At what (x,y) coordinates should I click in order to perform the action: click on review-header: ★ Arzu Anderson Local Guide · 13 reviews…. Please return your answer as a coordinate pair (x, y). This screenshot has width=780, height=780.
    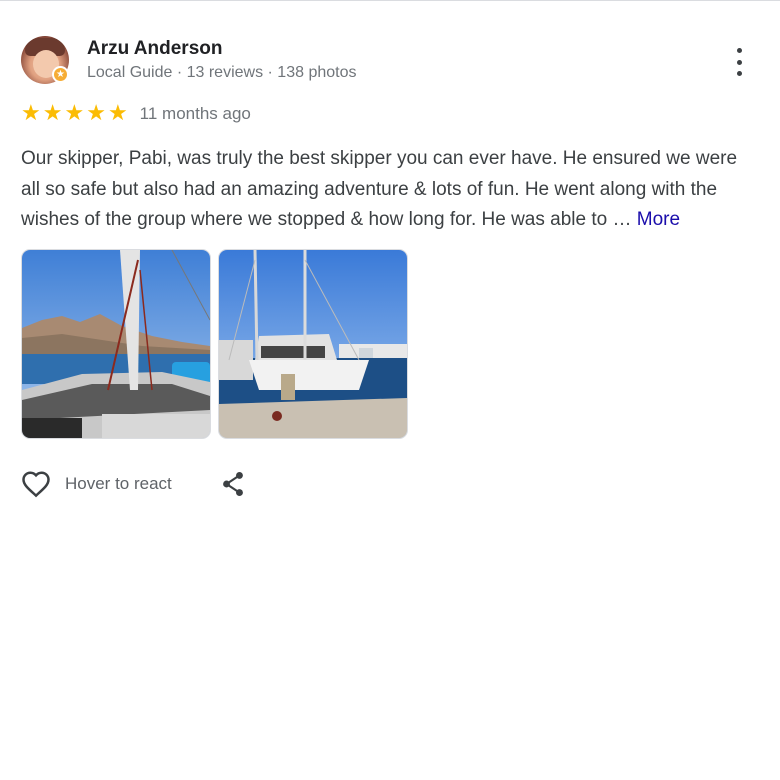
    Looking at the image, I should click on (391, 61).